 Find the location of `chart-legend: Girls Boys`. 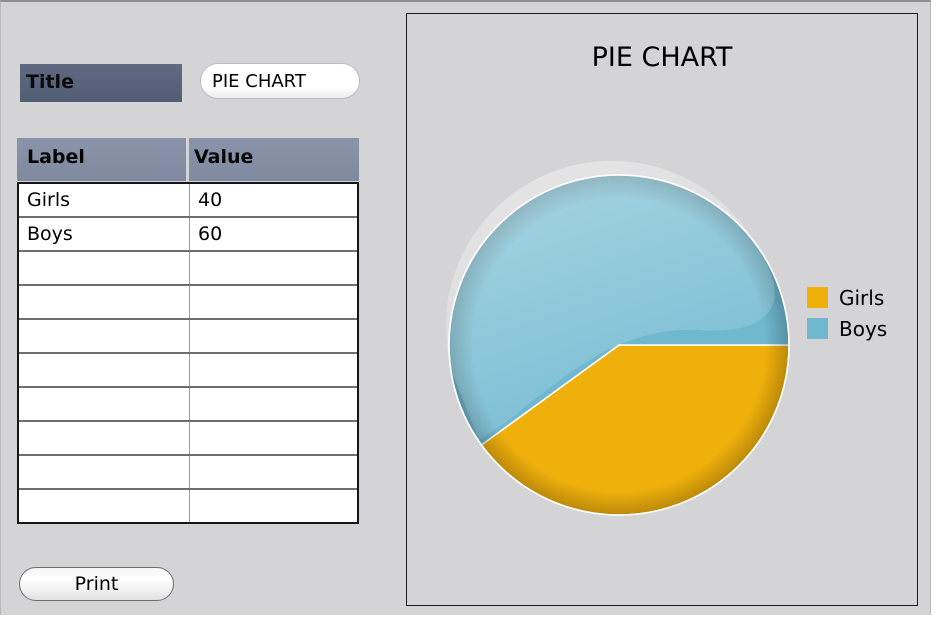

chart-legend: Girls Boys is located at coordinates (847, 313).